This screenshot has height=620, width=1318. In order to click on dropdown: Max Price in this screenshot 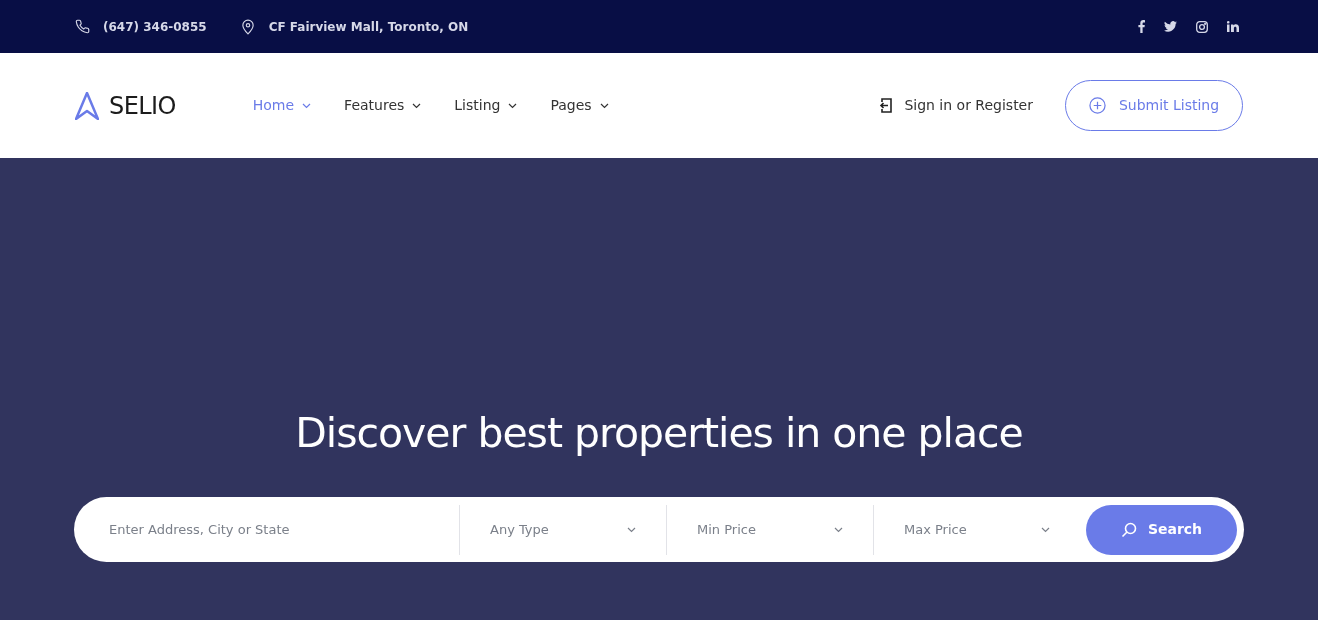, I will do `click(976, 529)`.